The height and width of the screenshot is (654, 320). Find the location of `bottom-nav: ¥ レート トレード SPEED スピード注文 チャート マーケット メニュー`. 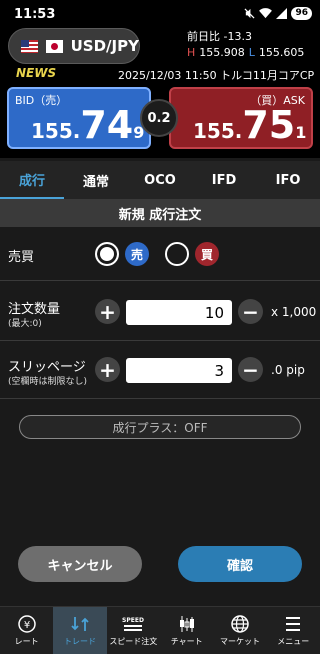

bottom-nav: ¥ レート トレード SPEED スピード注文 チャート マーケット メニュー is located at coordinates (160, 630).